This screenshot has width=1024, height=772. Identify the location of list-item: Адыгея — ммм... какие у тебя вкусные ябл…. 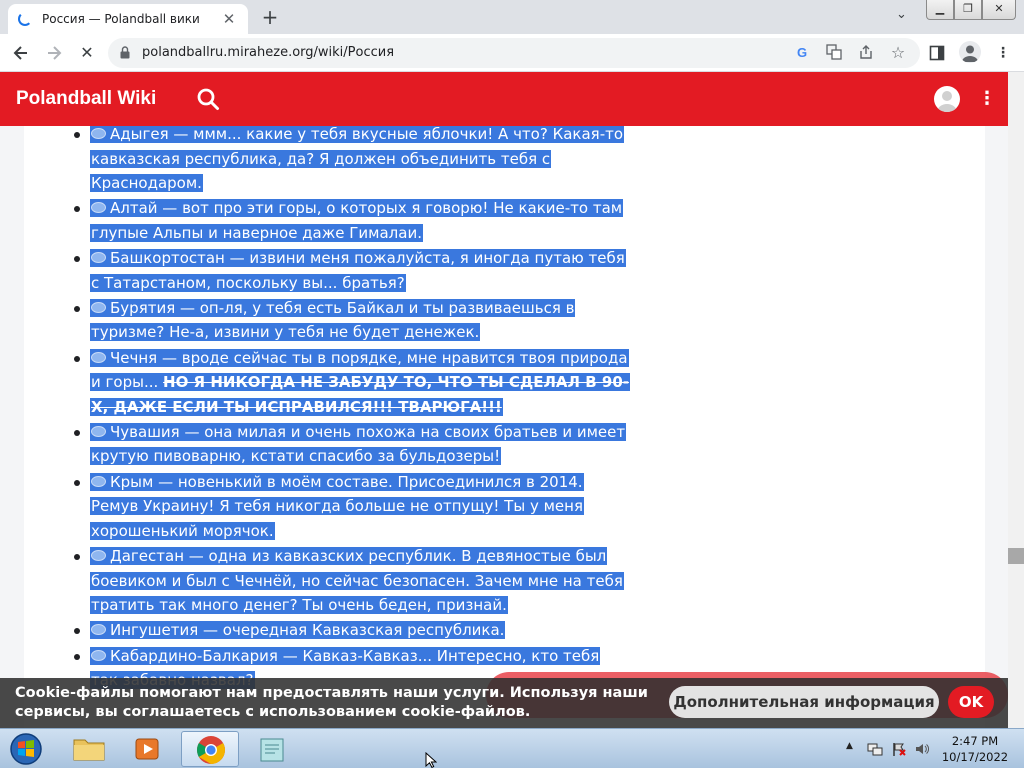
(352, 161).